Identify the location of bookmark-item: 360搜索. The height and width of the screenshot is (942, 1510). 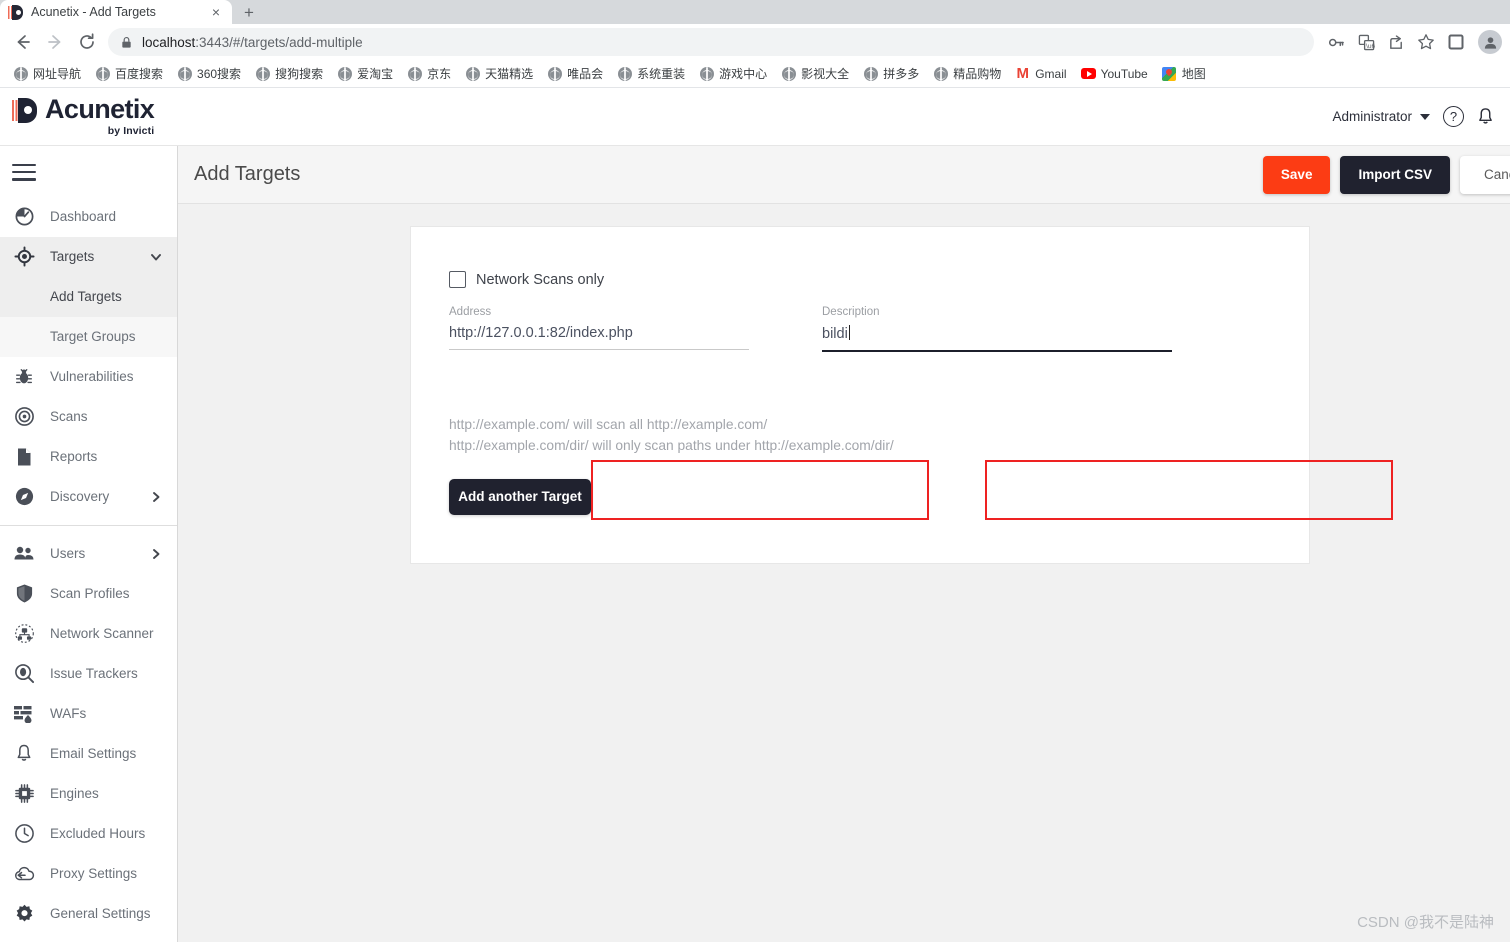
(209, 74).